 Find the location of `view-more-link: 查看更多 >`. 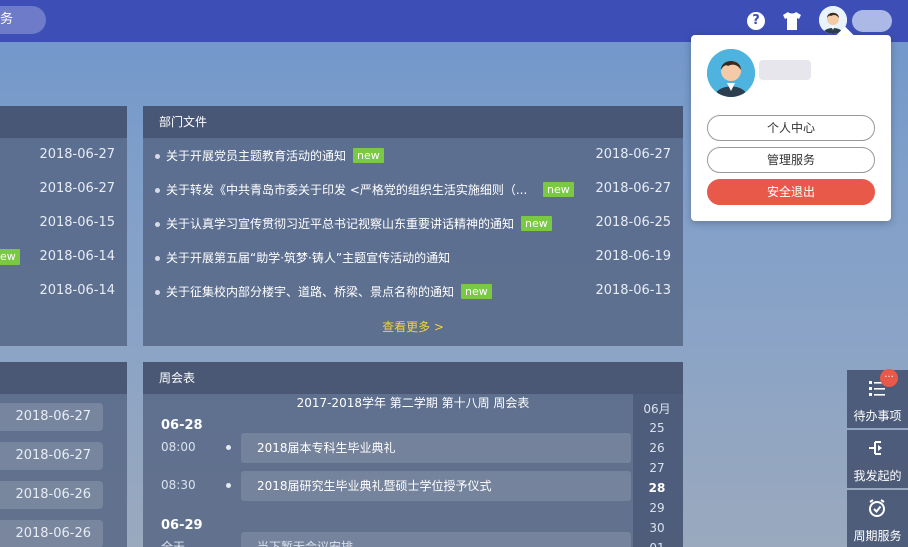

view-more-link: 查看更多 > is located at coordinates (413, 326).